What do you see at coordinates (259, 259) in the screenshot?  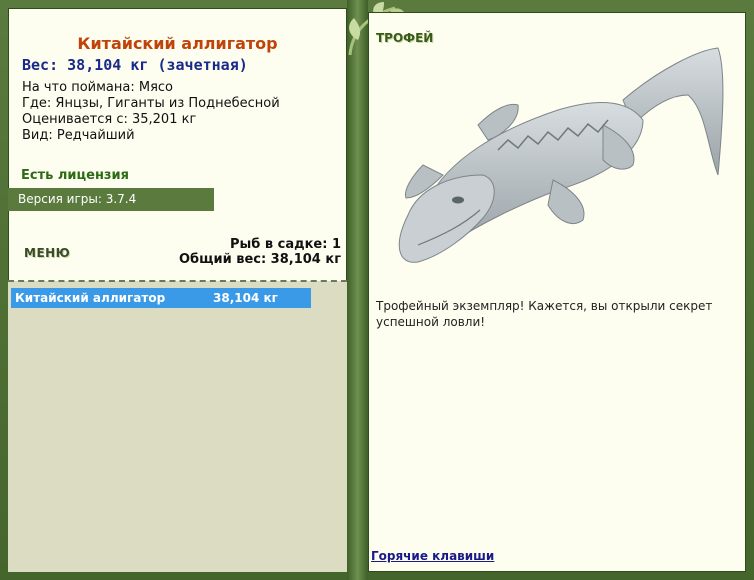 I see `total-weight: Общий вес: 38,104 кг` at bounding box center [259, 259].